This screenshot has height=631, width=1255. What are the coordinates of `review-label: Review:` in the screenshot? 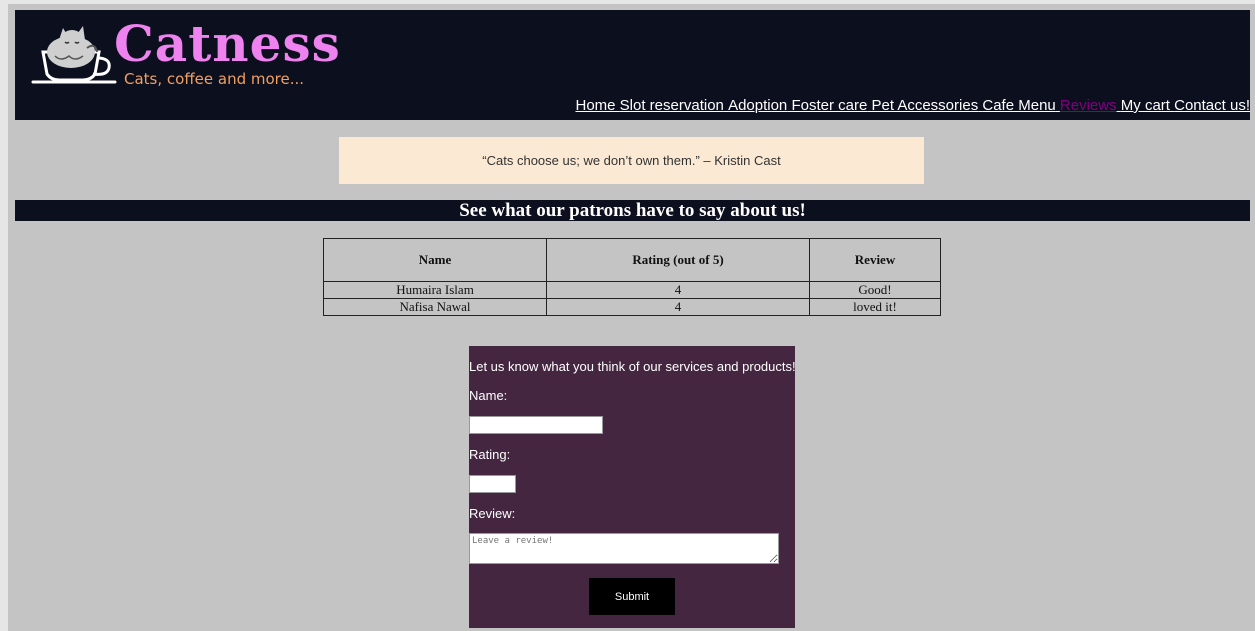 It's located at (492, 513).